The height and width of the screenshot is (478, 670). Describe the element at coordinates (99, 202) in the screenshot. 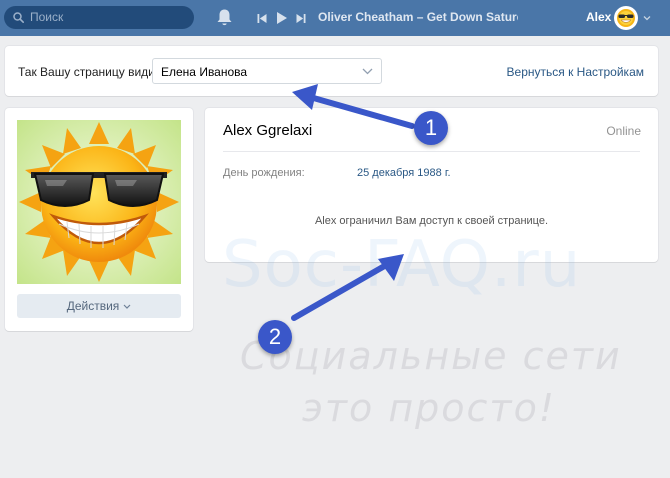

I see `profile-photo` at that location.